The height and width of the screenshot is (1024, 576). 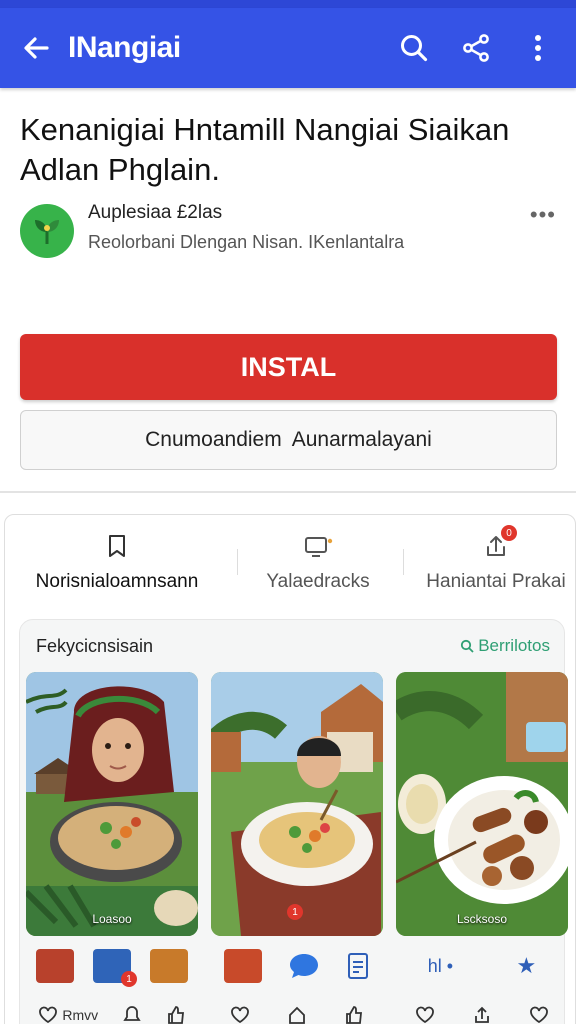 I want to click on install-button: INSTAL, so click(x=288, y=367).